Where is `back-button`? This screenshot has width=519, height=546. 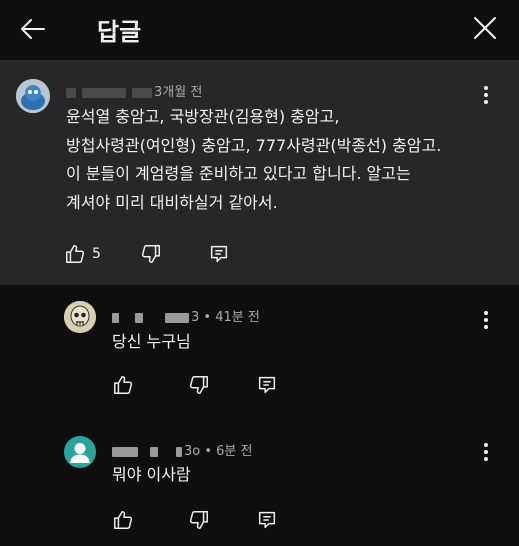
back-button is located at coordinates (33, 29).